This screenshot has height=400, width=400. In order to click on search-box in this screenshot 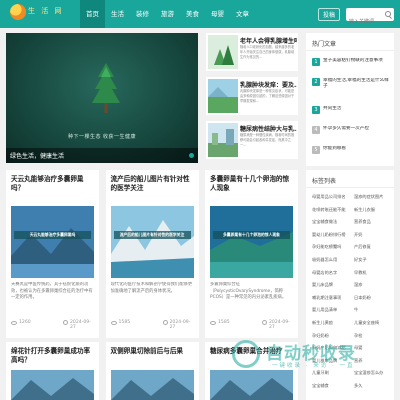, I will do `click(370, 18)`.